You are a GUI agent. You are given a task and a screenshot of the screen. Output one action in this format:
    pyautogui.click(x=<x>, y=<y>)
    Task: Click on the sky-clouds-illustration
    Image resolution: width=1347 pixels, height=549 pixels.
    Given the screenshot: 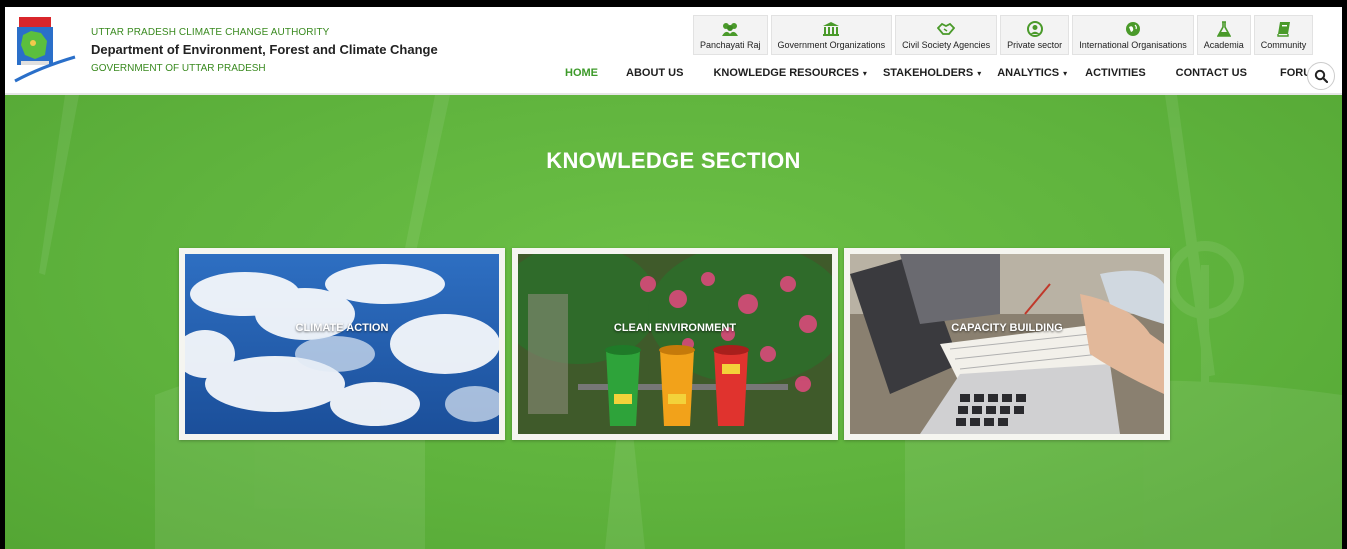 What is the action you would take?
    pyautogui.click(x=342, y=344)
    